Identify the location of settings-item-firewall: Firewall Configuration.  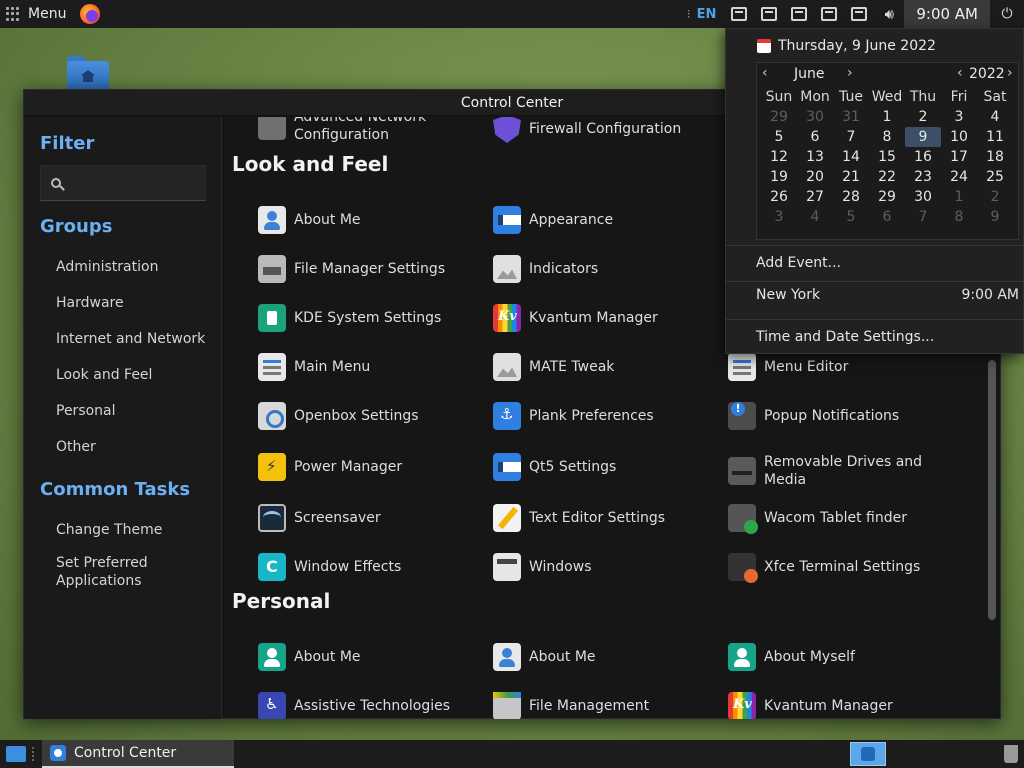
(608, 130).